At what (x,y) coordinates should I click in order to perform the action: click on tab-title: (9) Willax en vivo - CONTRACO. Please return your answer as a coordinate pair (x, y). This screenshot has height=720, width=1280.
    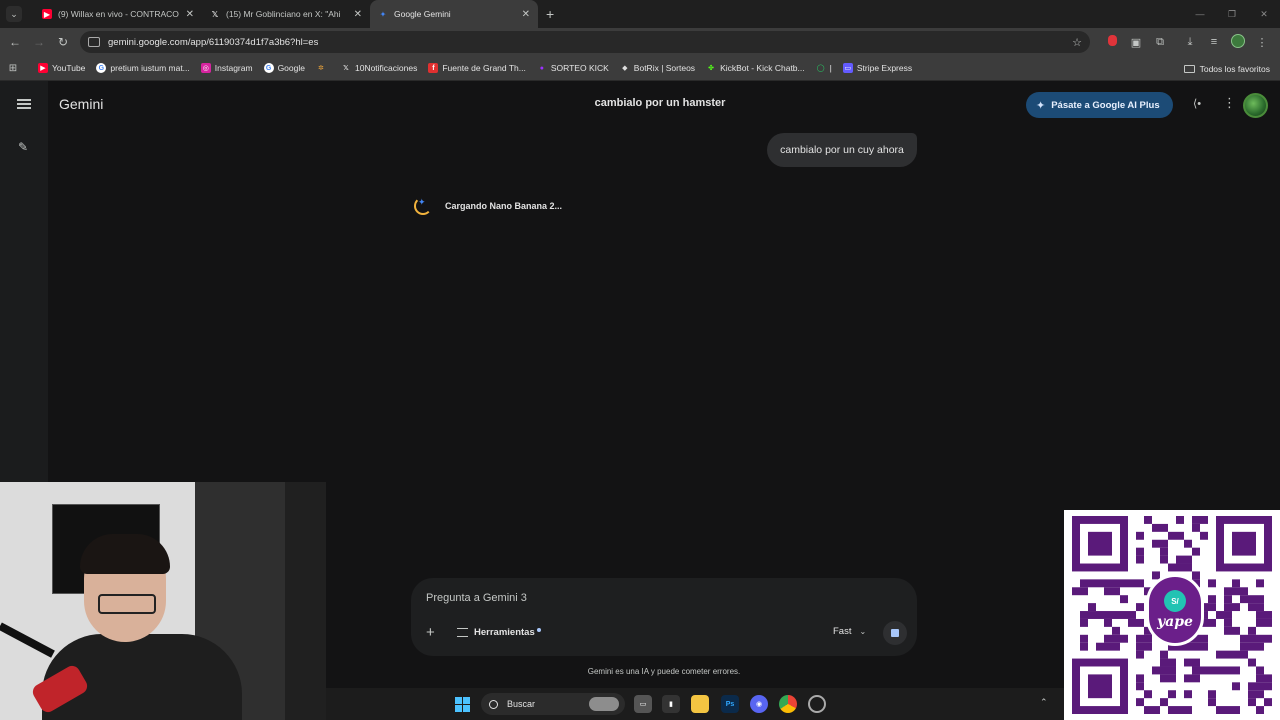
    Looking at the image, I should click on (118, 14).